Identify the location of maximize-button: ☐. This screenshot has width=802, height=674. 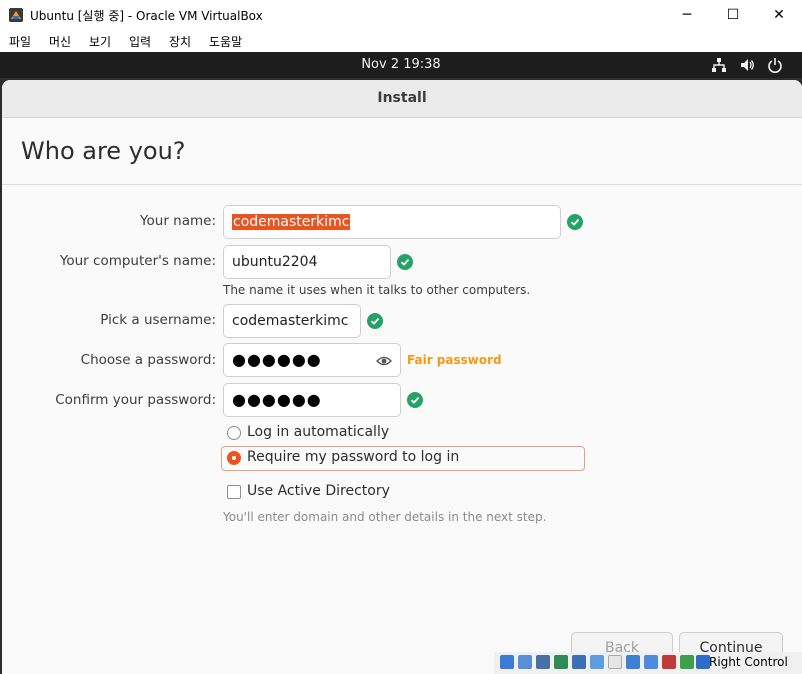
(733, 15).